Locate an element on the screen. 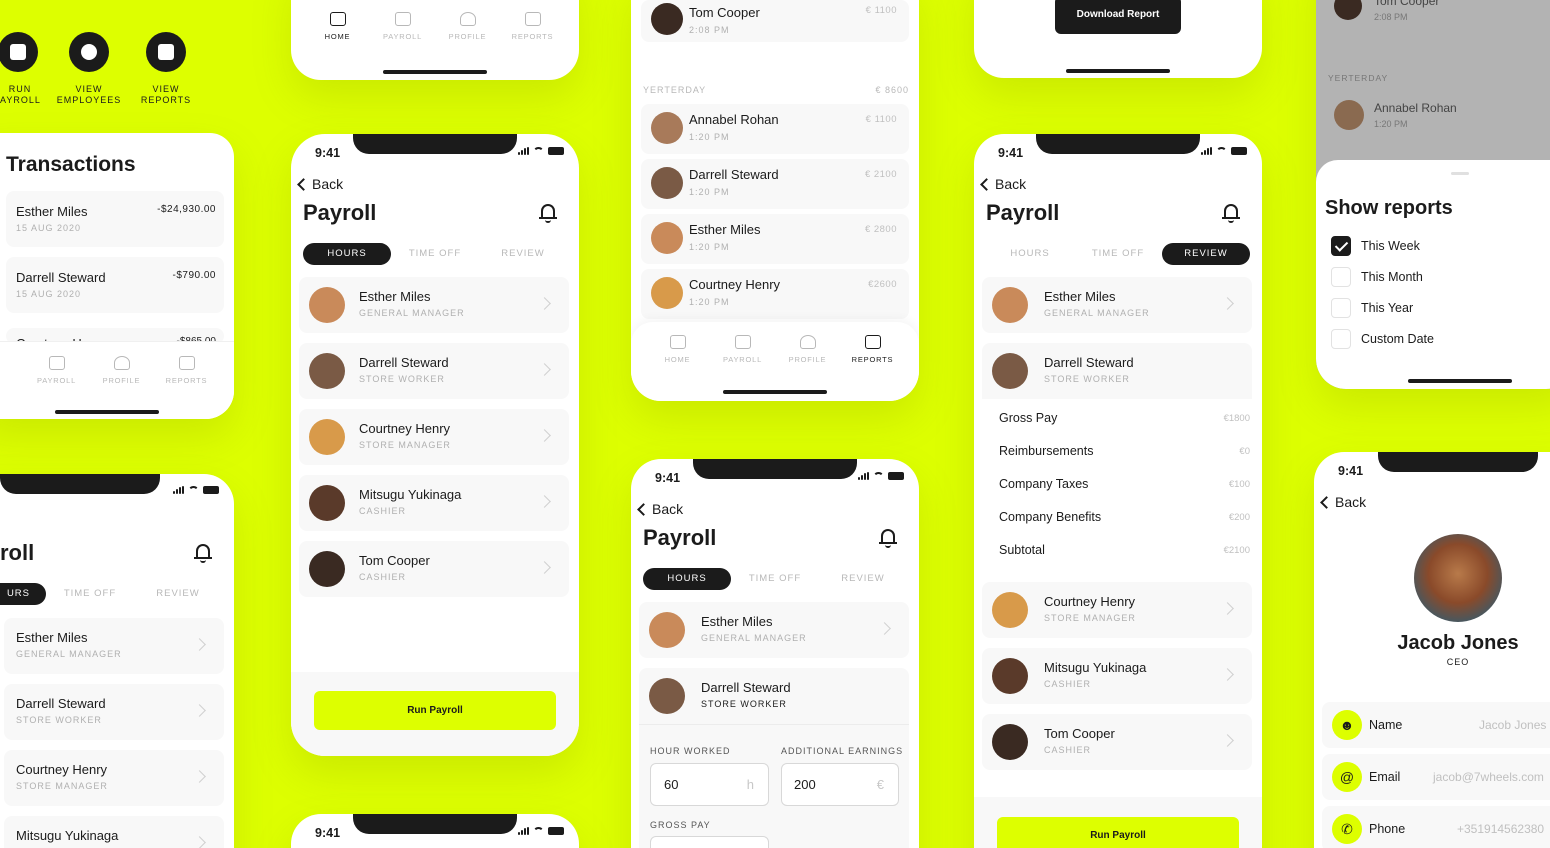 This screenshot has height=848, width=1550. transaction-row: Darrell Steward 15 AUG 2020 -$790.00 is located at coordinates (115, 285).